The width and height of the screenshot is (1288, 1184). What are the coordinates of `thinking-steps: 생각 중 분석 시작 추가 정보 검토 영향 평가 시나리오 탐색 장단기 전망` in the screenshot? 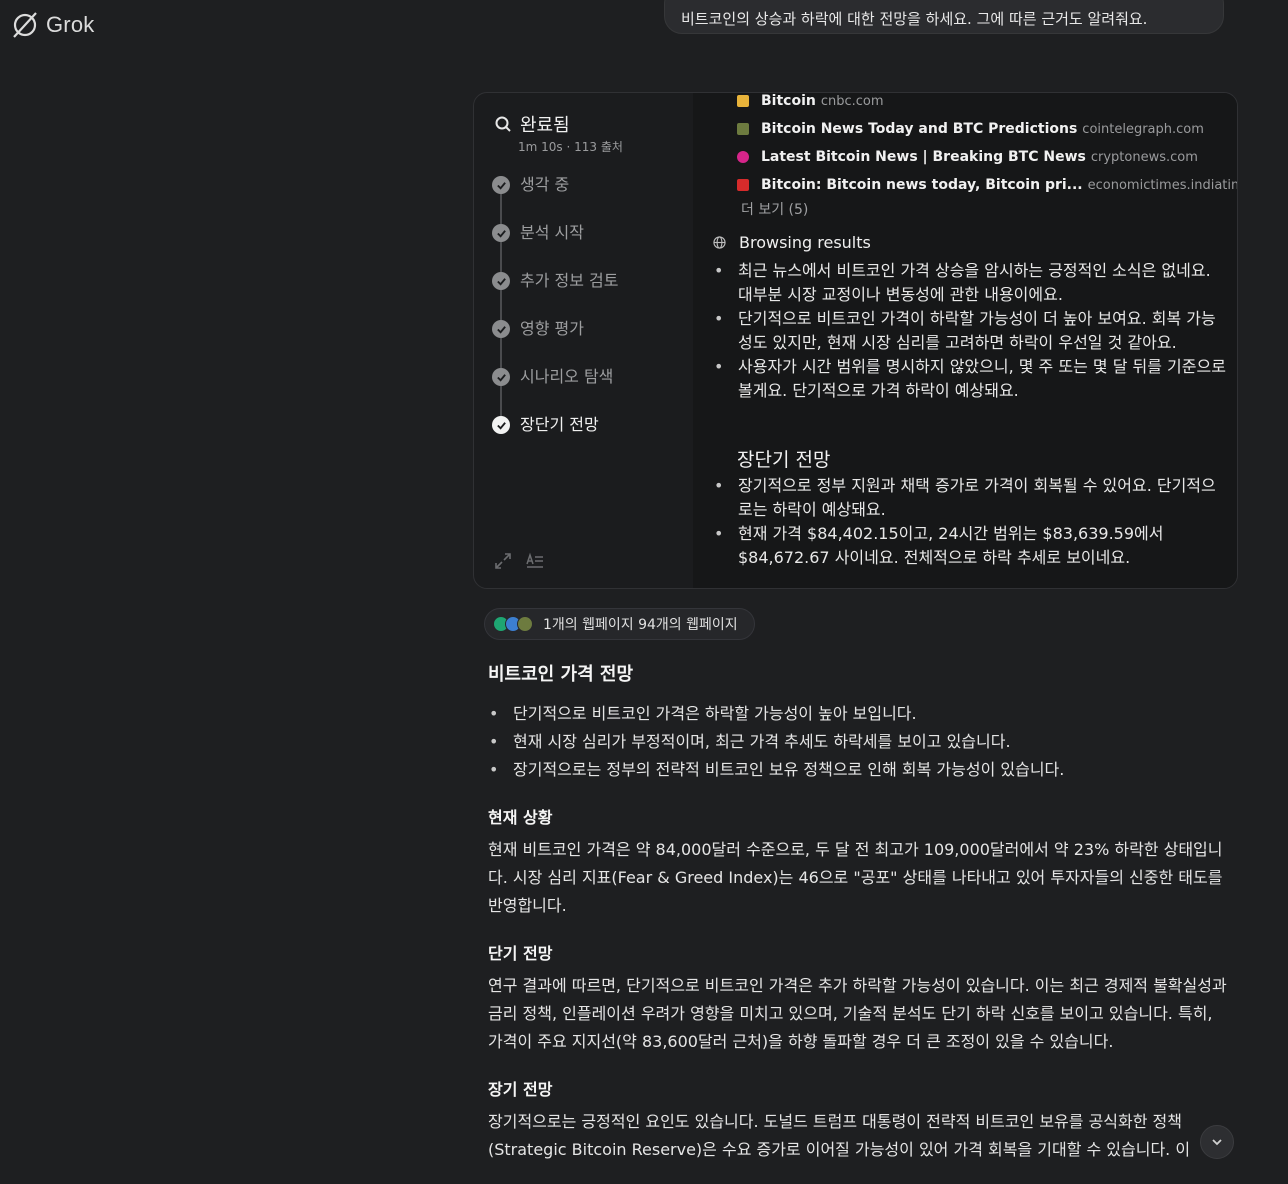 It's located at (555, 317).